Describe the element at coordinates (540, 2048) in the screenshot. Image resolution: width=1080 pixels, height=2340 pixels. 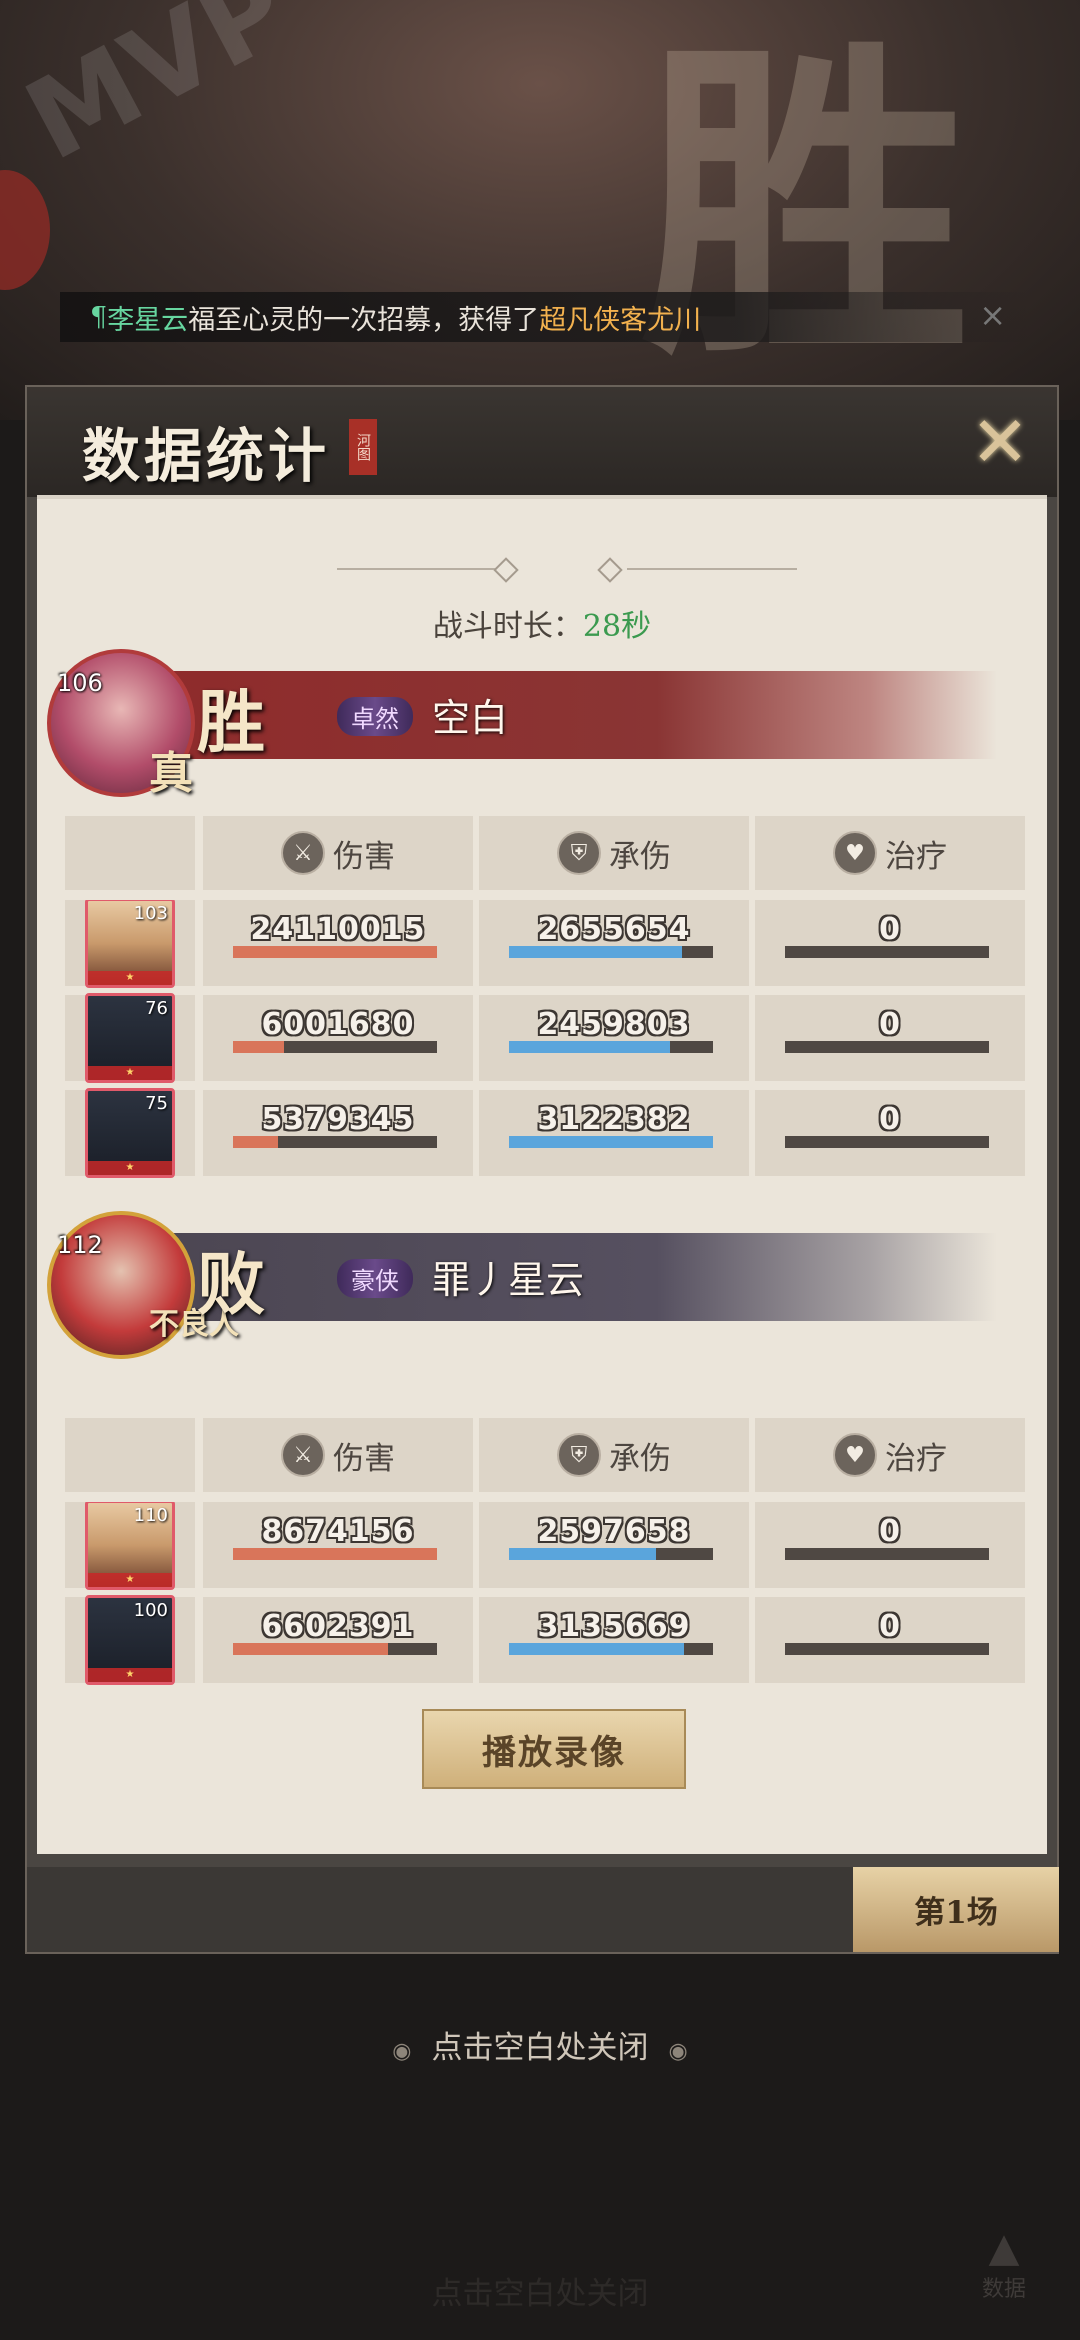
I see `hint-text: 点击空白处关闭` at that location.